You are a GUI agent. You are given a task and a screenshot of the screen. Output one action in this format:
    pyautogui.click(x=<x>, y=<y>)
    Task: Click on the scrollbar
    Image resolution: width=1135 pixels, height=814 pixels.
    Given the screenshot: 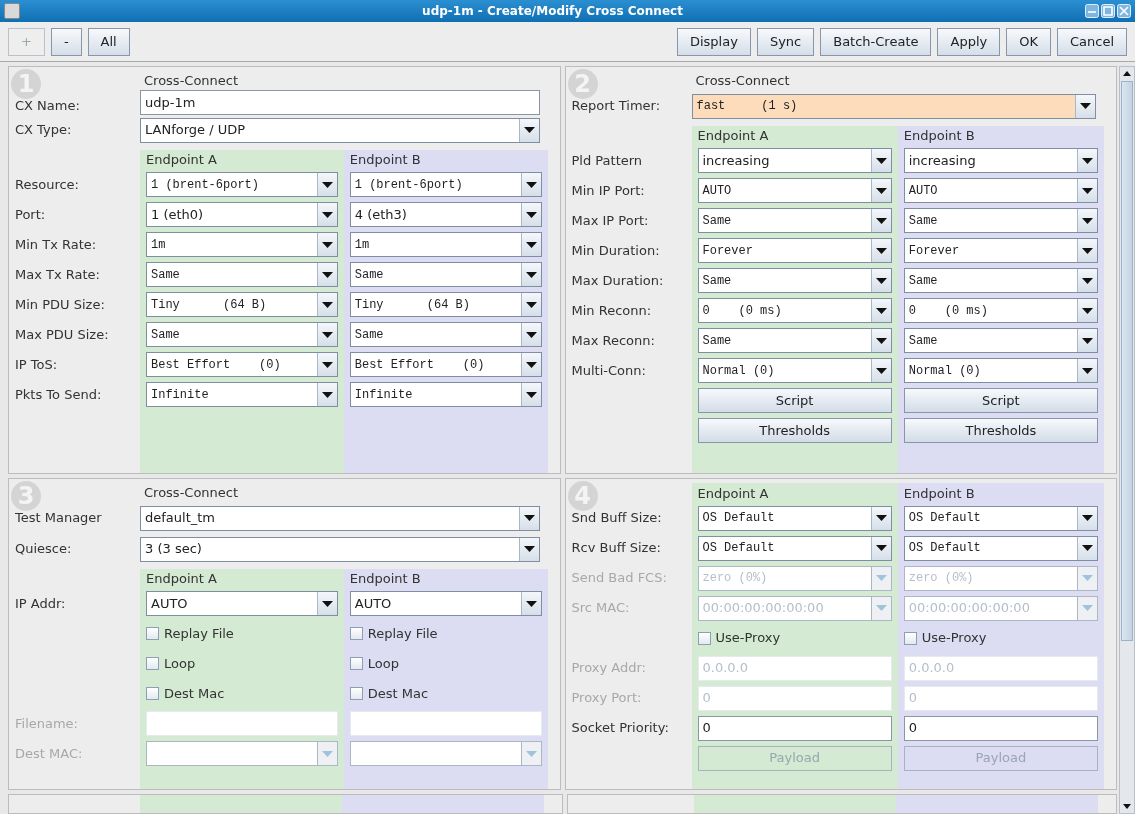 What is the action you would take?
    pyautogui.click(x=1127, y=440)
    